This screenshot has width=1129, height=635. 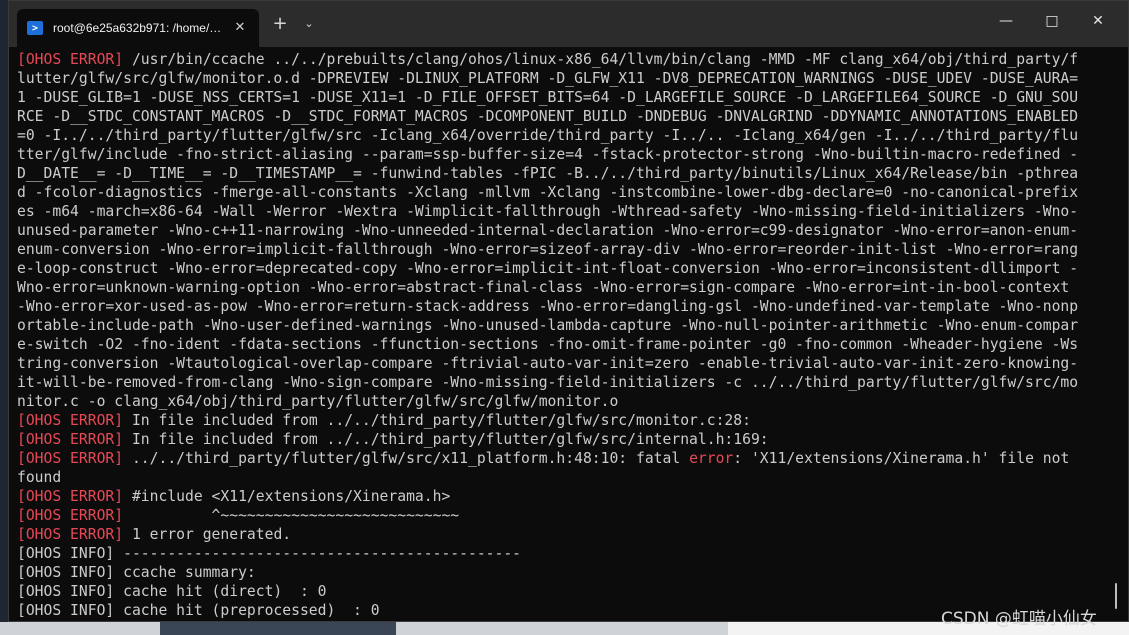 I want to click on terminal-line: [OHOS ERROR] 1 error generated., so click(x=562, y=534).